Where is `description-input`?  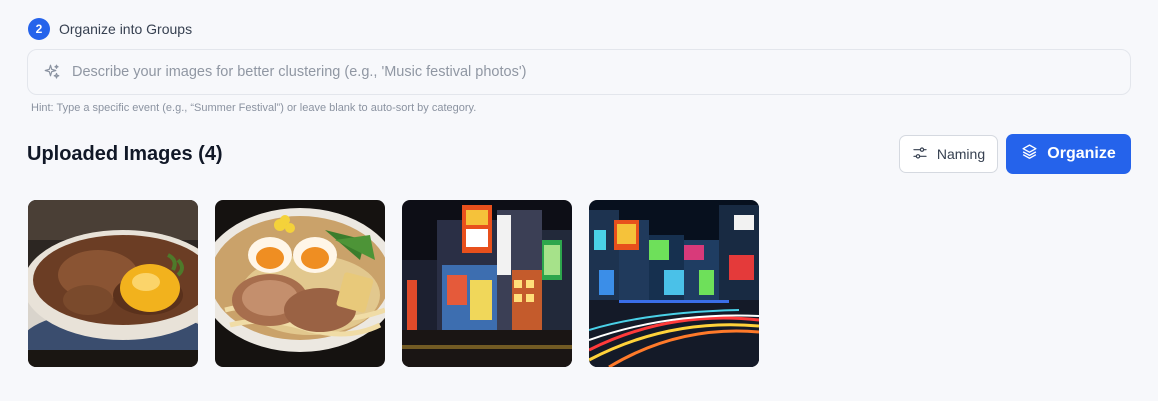 description-input is located at coordinates (592, 72).